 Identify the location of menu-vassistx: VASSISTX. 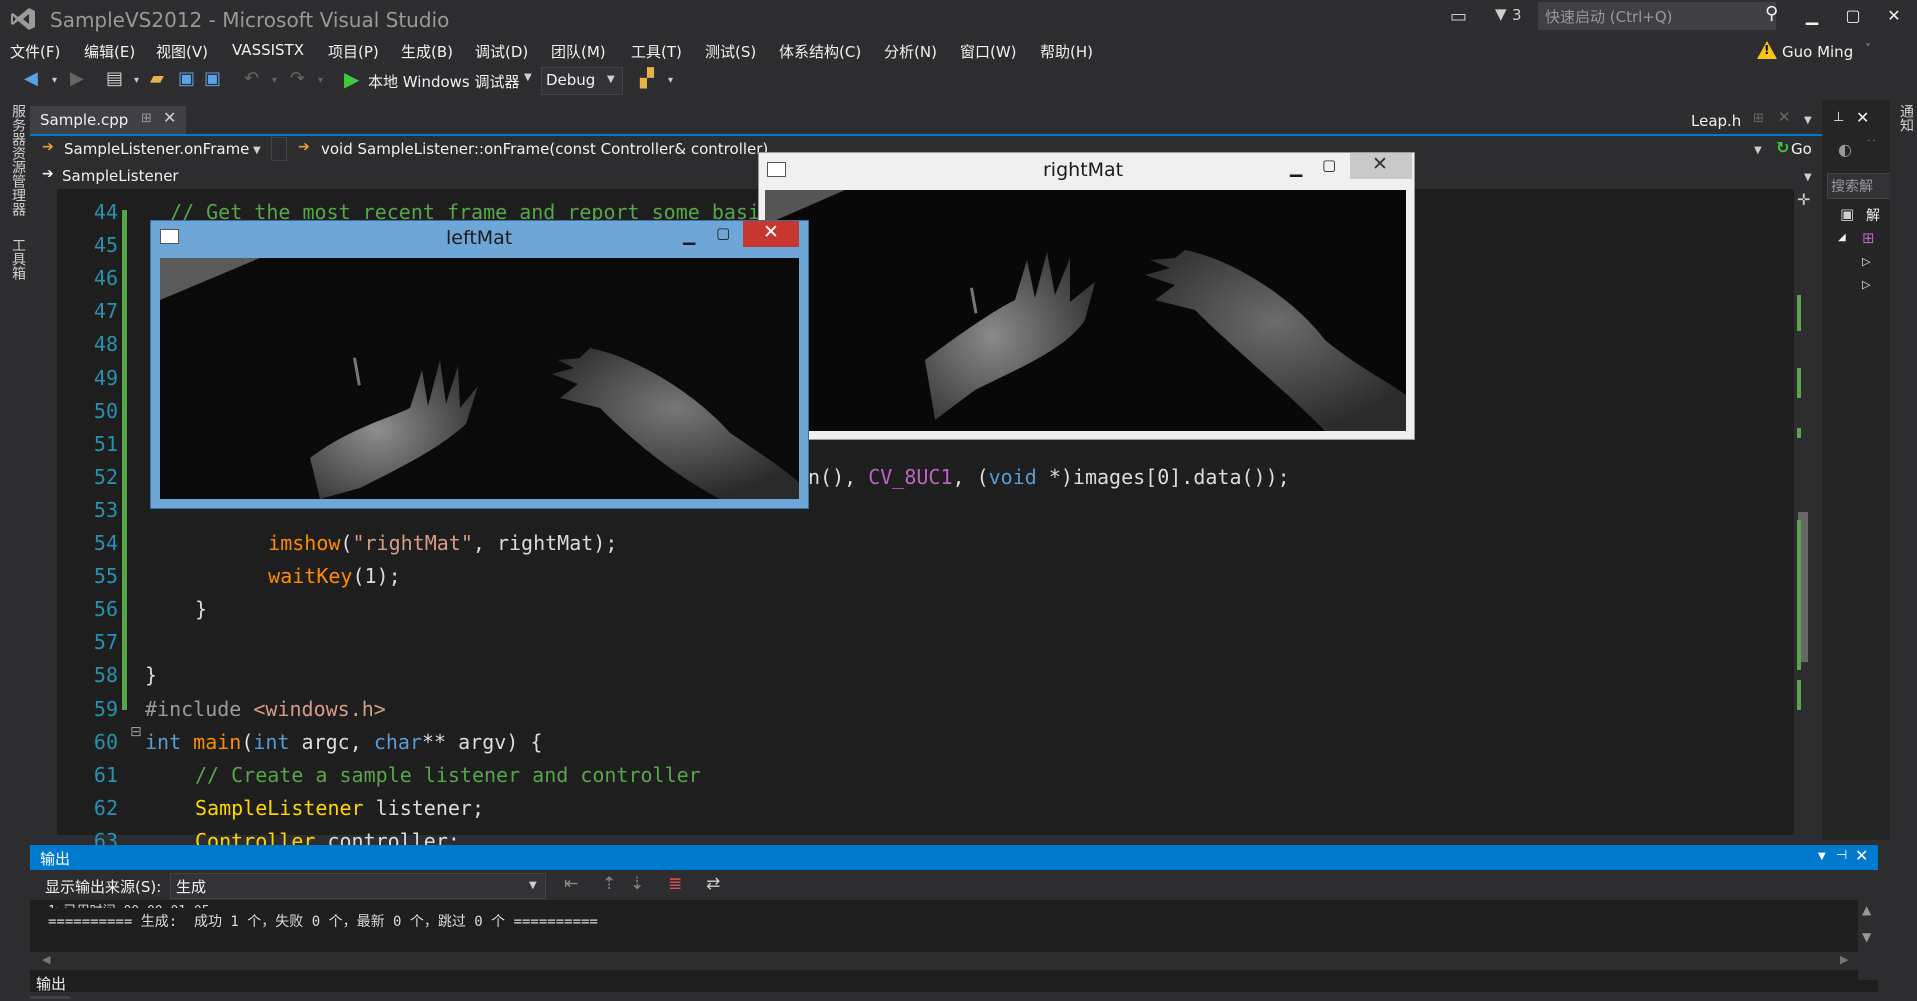
(268, 50).